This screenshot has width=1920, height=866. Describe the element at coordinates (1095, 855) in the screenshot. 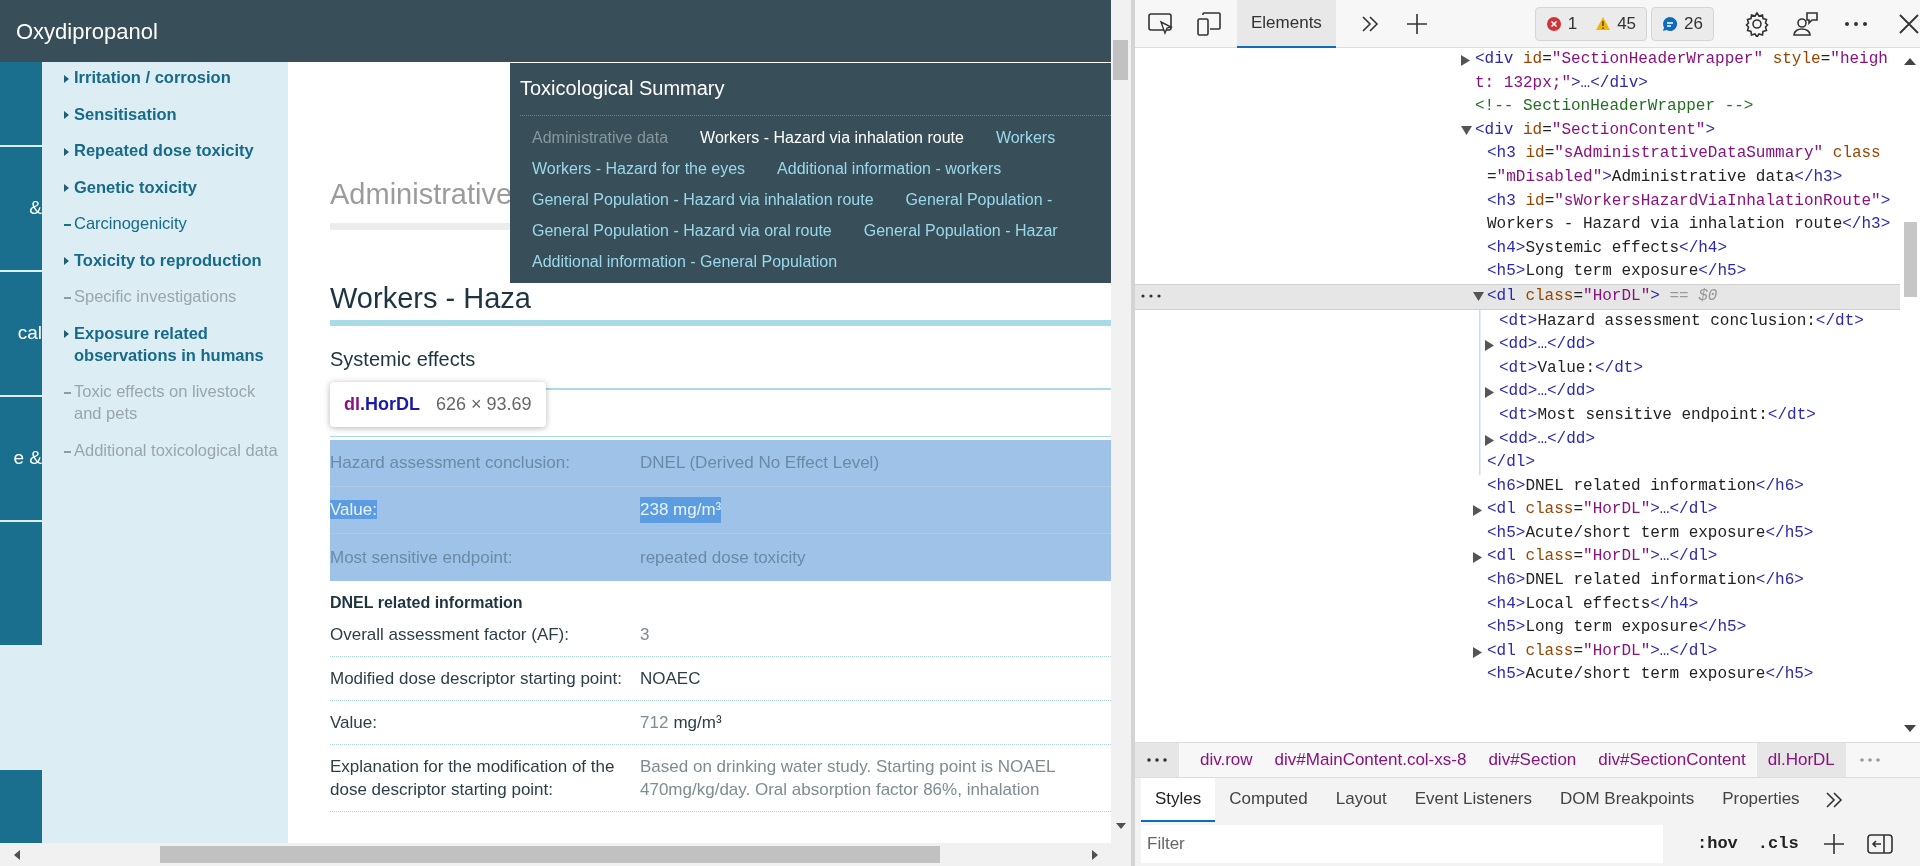

I see `right-arrow-icon` at that location.